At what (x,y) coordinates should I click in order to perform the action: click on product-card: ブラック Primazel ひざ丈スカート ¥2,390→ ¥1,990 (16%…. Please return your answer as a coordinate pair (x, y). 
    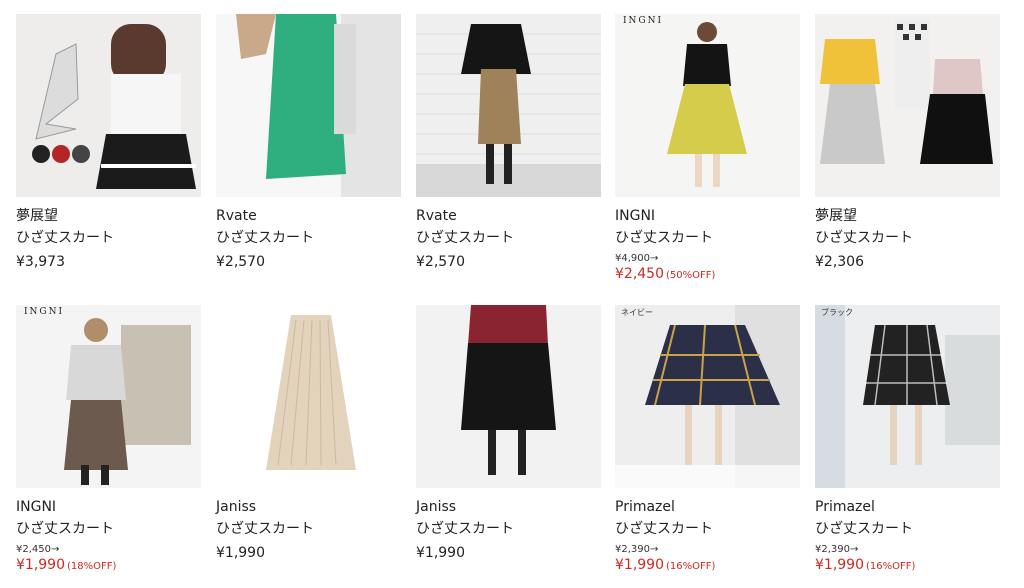
    Looking at the image, I should click on (907, 440).